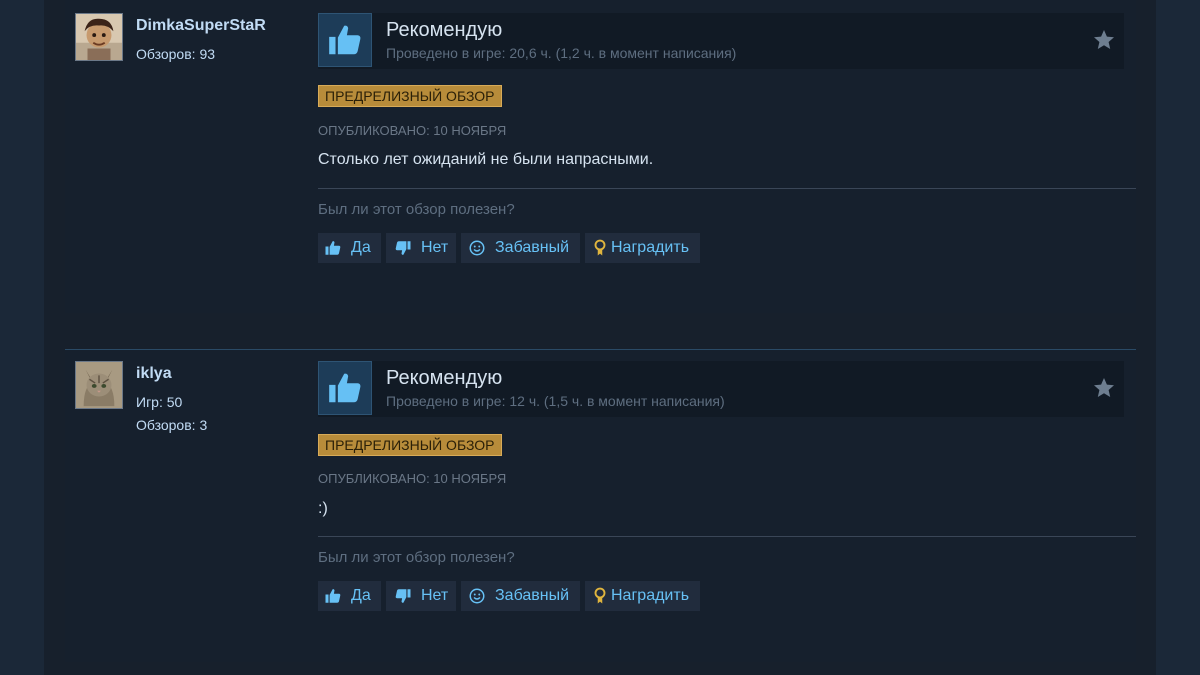  Describe the element at coordinates (154, 374) in the screenshot. I see `author-name: iklya` at that location.